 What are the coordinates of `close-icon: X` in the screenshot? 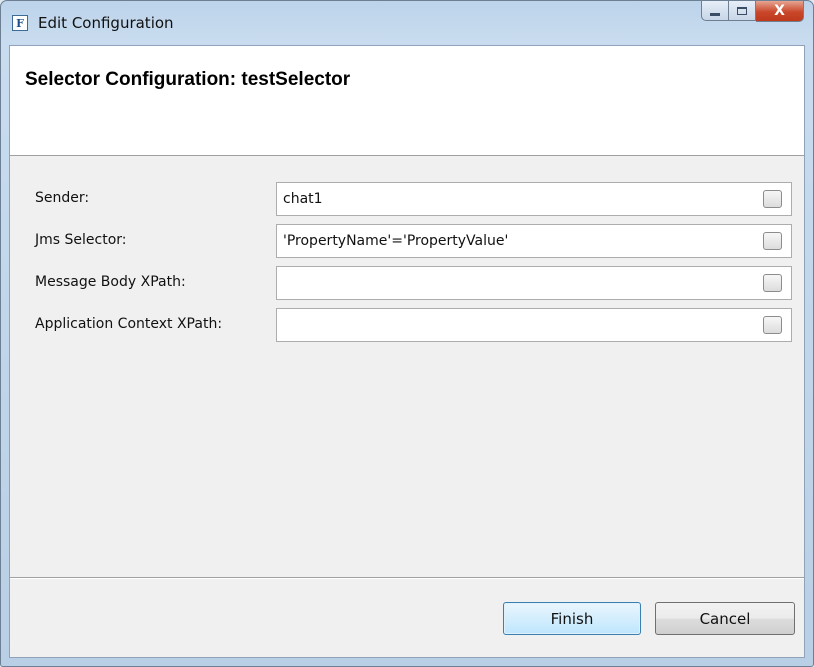 It's located at (779, 11).